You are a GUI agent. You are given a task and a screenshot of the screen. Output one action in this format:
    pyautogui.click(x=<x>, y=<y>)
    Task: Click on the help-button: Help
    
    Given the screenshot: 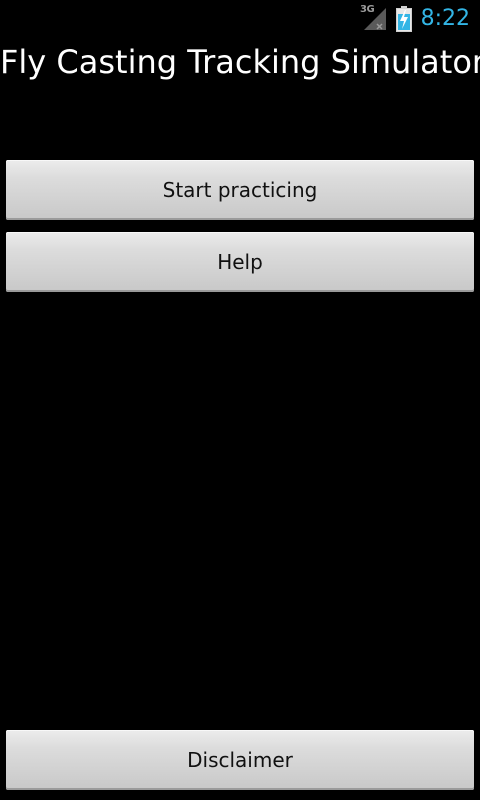 What is the action you would take?
    pyautogui.click(x=240, y=262)
    